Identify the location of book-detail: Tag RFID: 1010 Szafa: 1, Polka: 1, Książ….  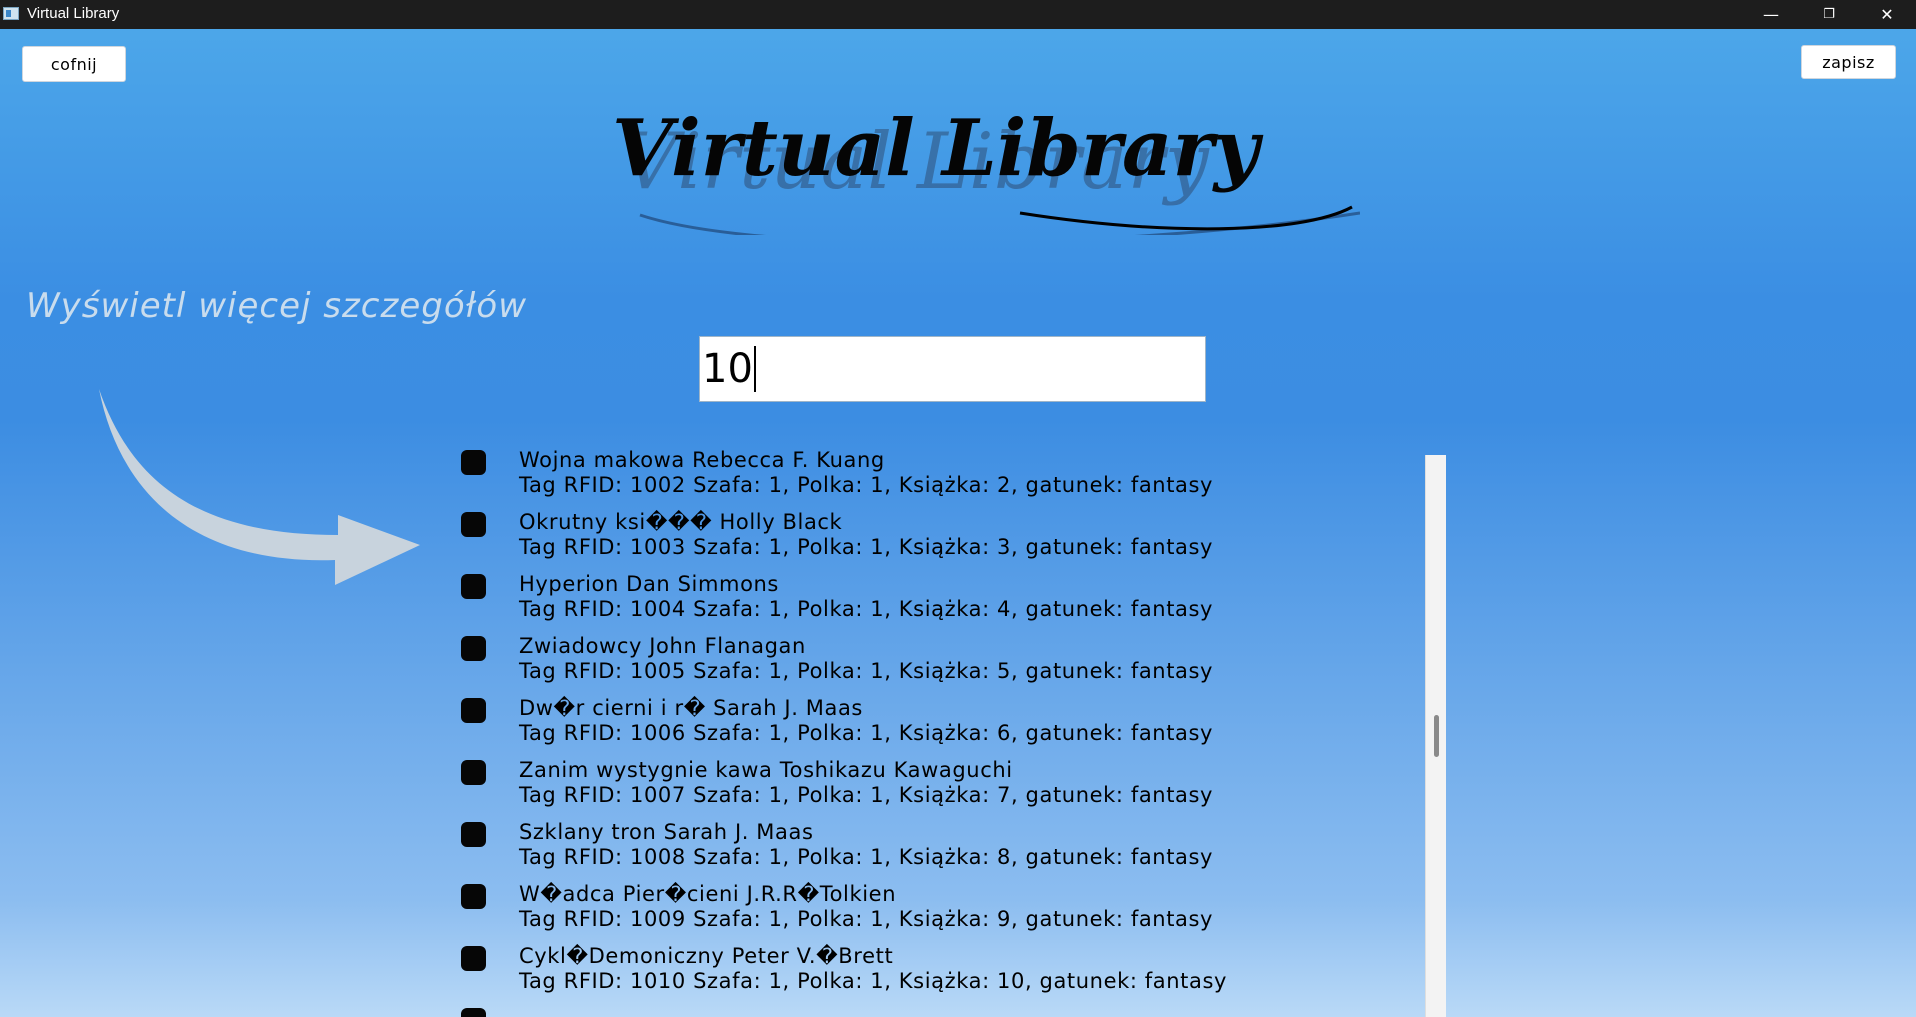
(873, 981).